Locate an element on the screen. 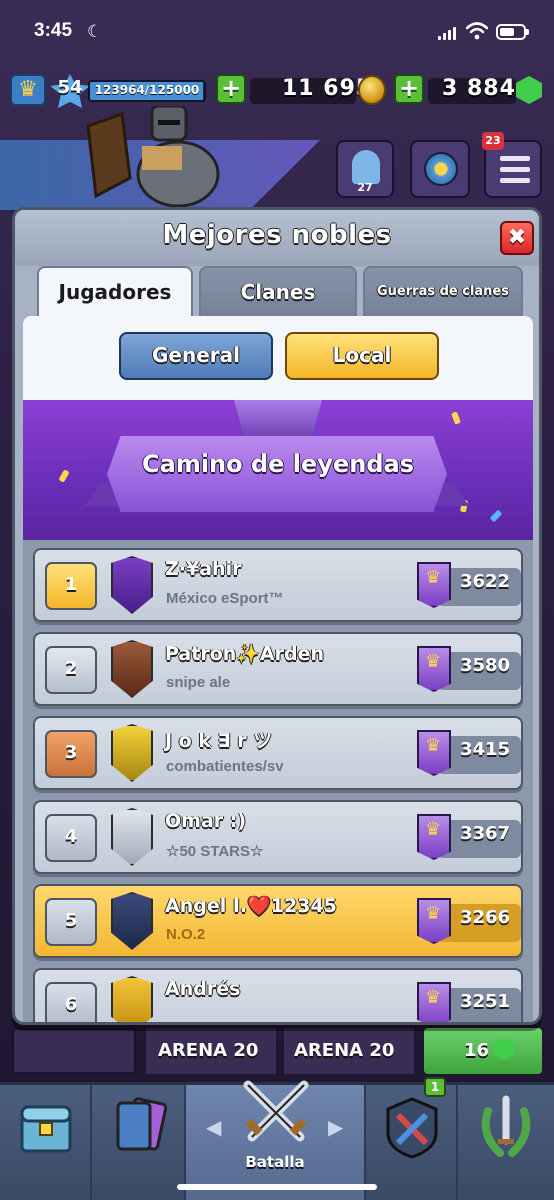 The height and width of the screenshot is (1200, 554). trophy-count: 3367 is located at coordinates (469, 838).